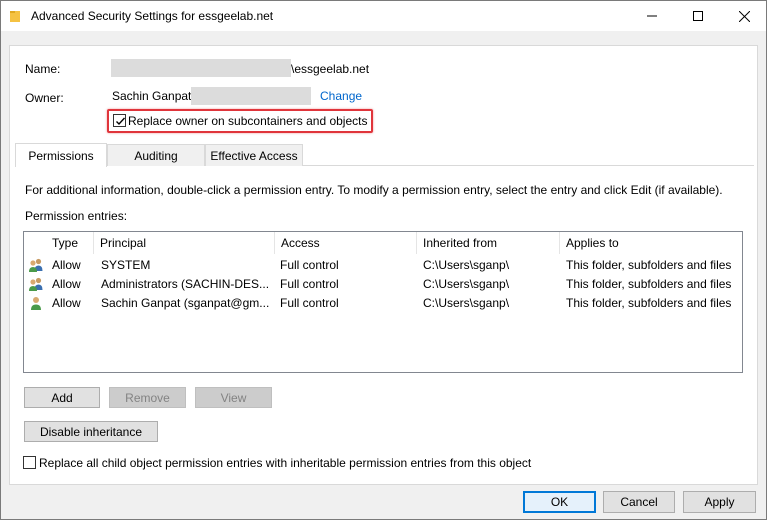  What do you see at coordinates (251, 96) in the screenshot?
I see `redacted-owner-account` at bounding box center [251, 96].